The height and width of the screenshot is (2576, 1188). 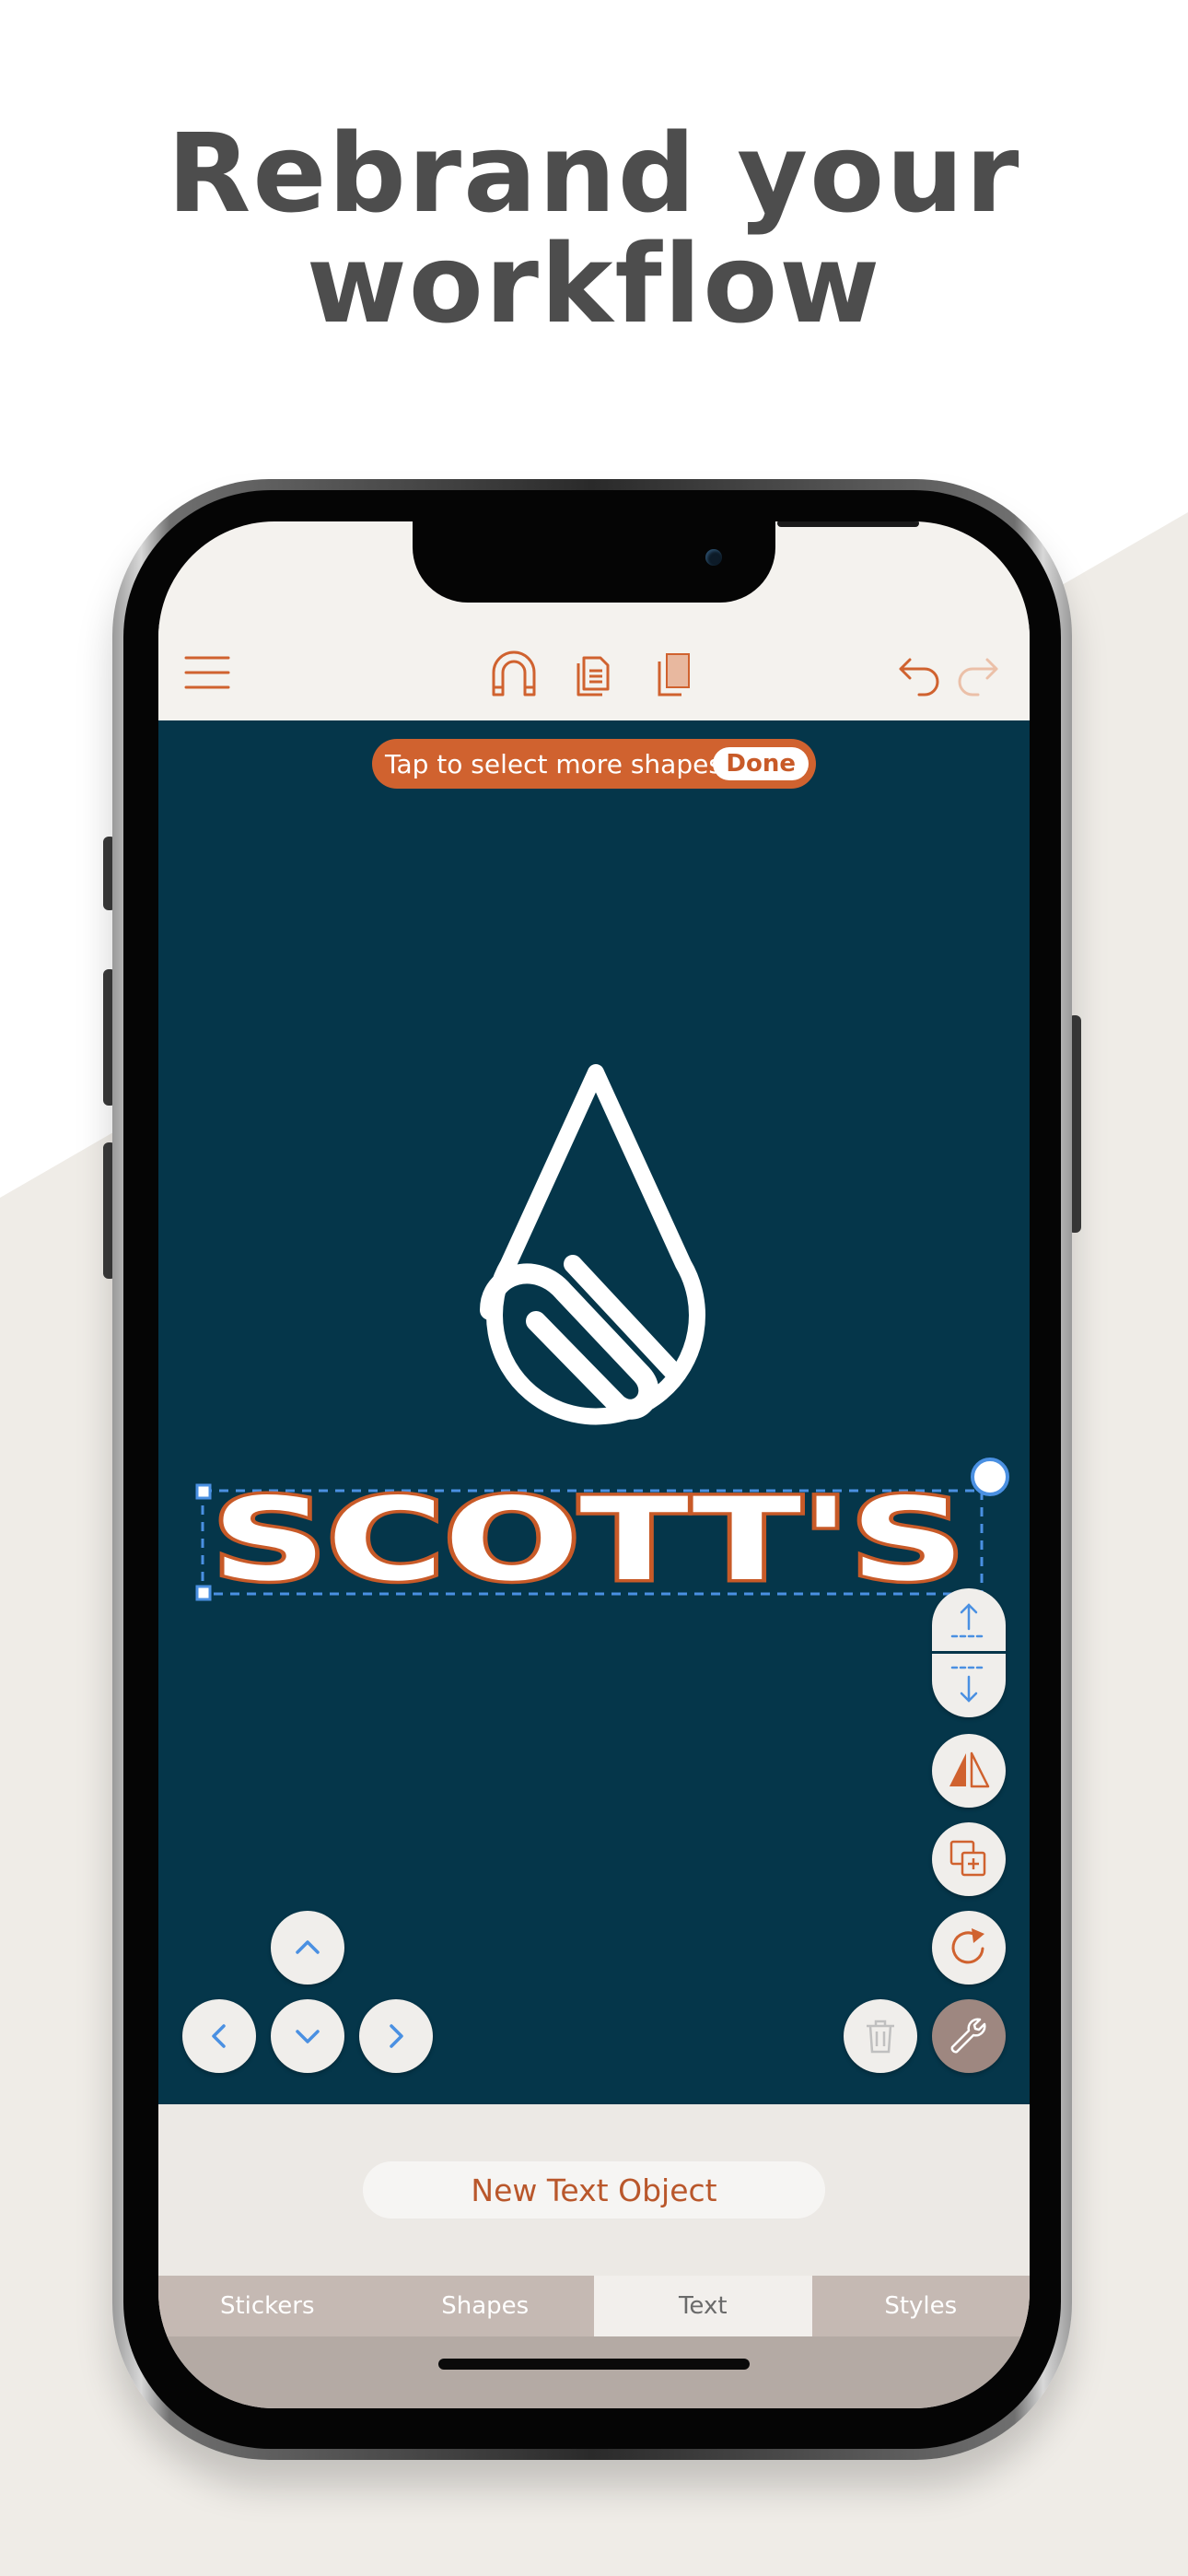 What do you see at coordinates (203, 1593) in the screenshot?
I see `resize-handle-bottom-left` at bounding box center [203, 1593].